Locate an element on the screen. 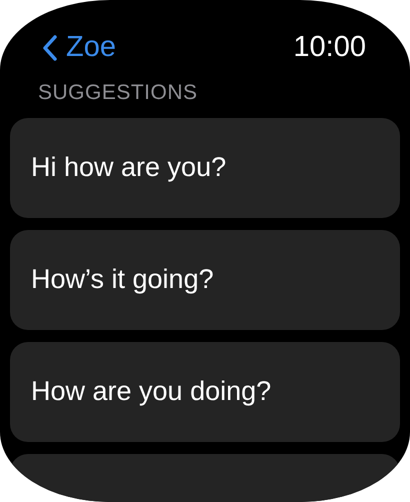 This screenshot has height=502, width=410. back-button: Zoe is located at coordinates (79, 48).